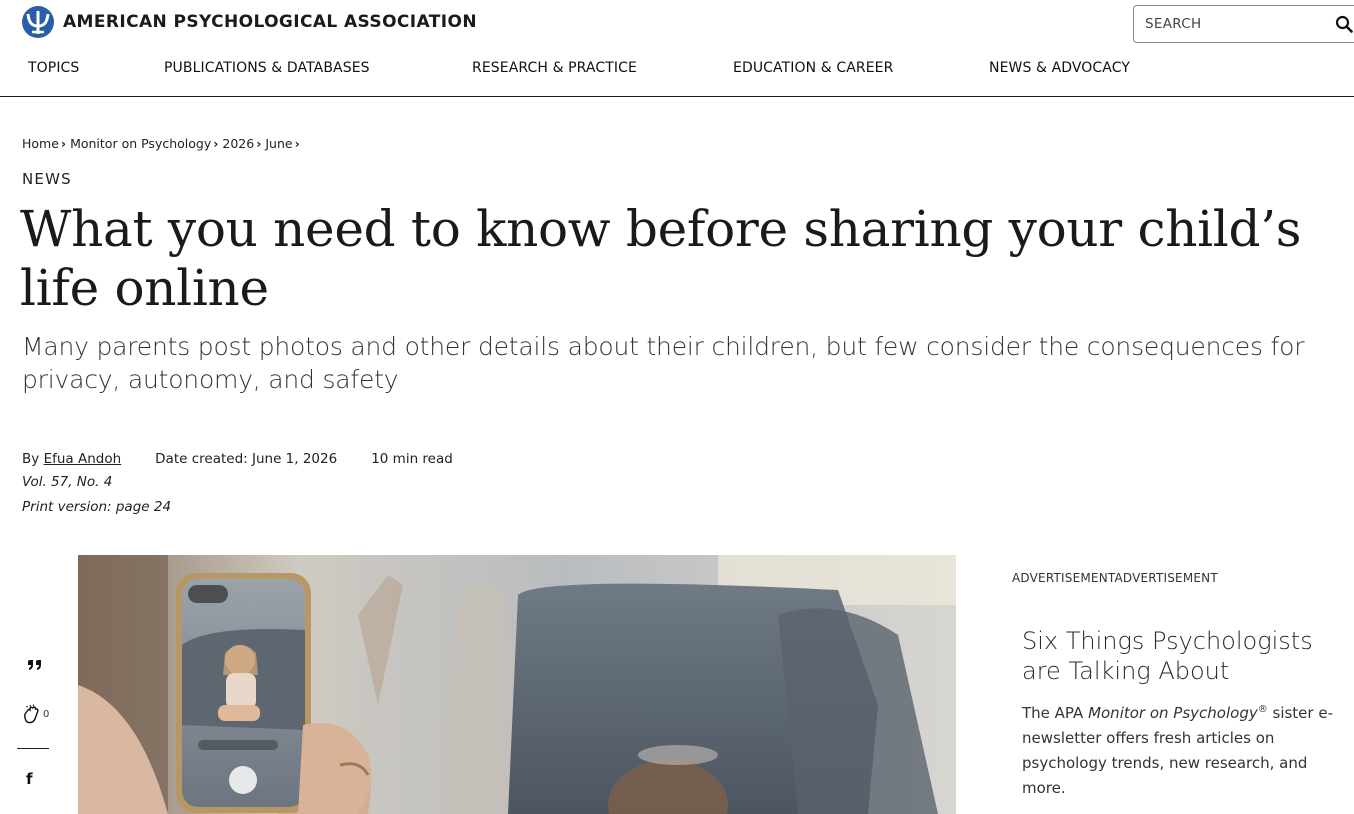  Describe the element at coordinates (813, 68) in the screenshot. I see `nav-education-career: EDUCATION & CAREER` at that location.